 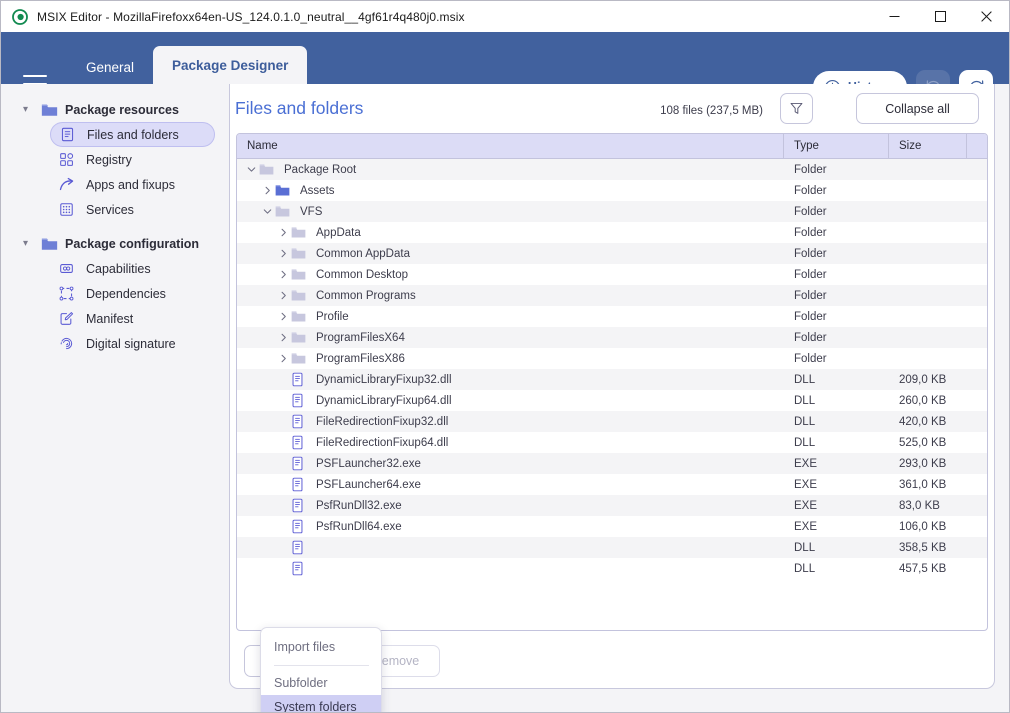 What do you see at coordinates (612, 379) in the screenshot?
I see `table-row: DynamicLibraryFixup32.dll DLL 209,0 KB` at bounding box center [612, 379].